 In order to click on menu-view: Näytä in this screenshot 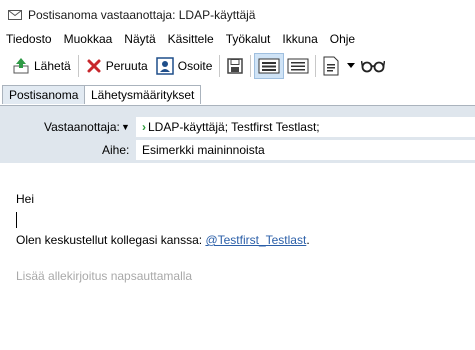, I will do `click(139, 39)`.